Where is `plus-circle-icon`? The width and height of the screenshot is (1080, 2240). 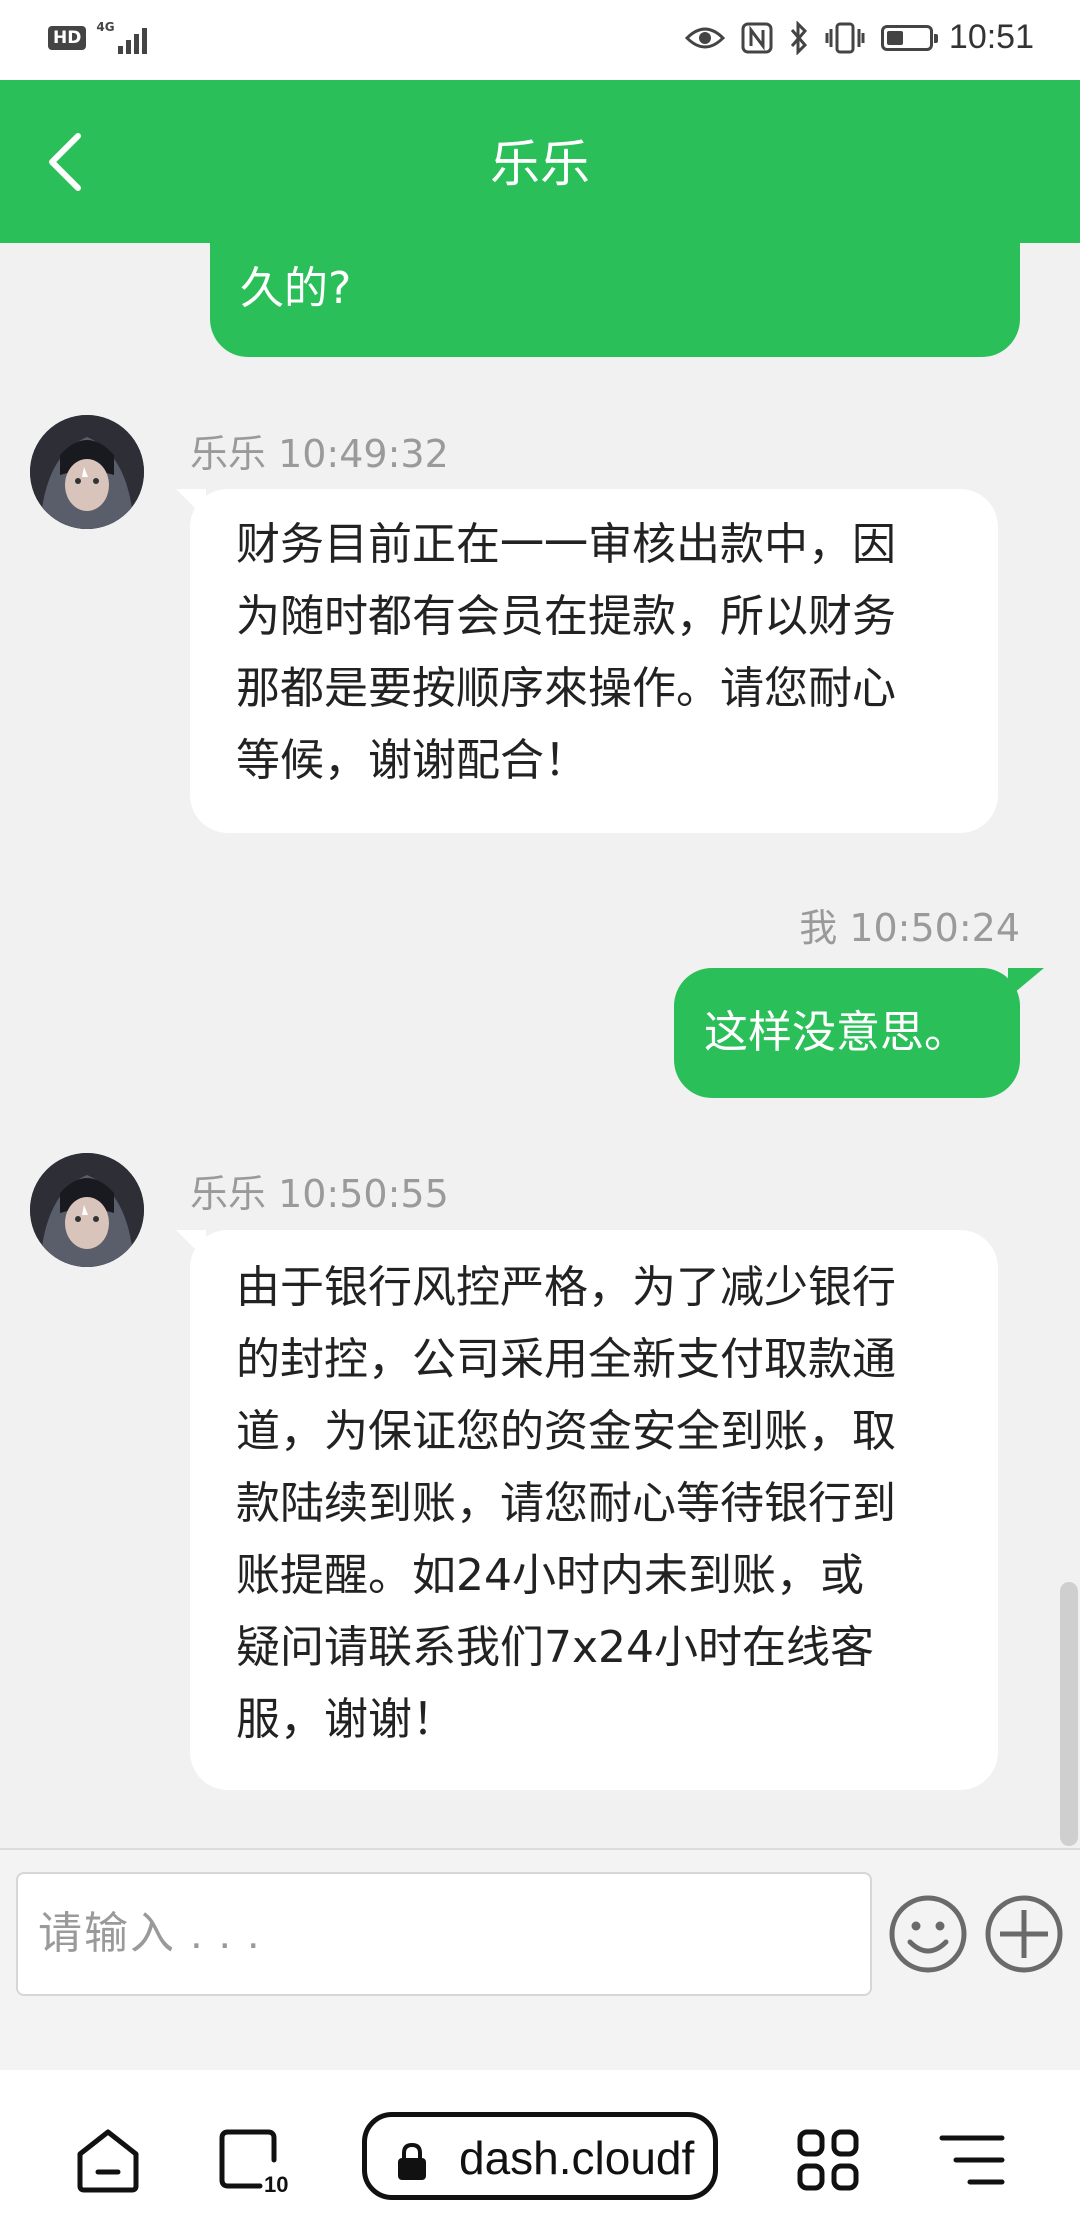 plus-circle-icon is located at coordinates (1024, 1934).